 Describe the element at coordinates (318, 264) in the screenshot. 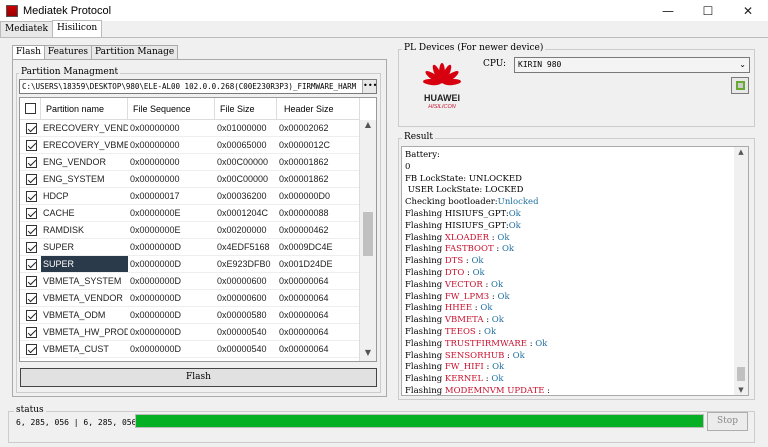

I see `cell-header-size: 0x001D24DE` at that location.